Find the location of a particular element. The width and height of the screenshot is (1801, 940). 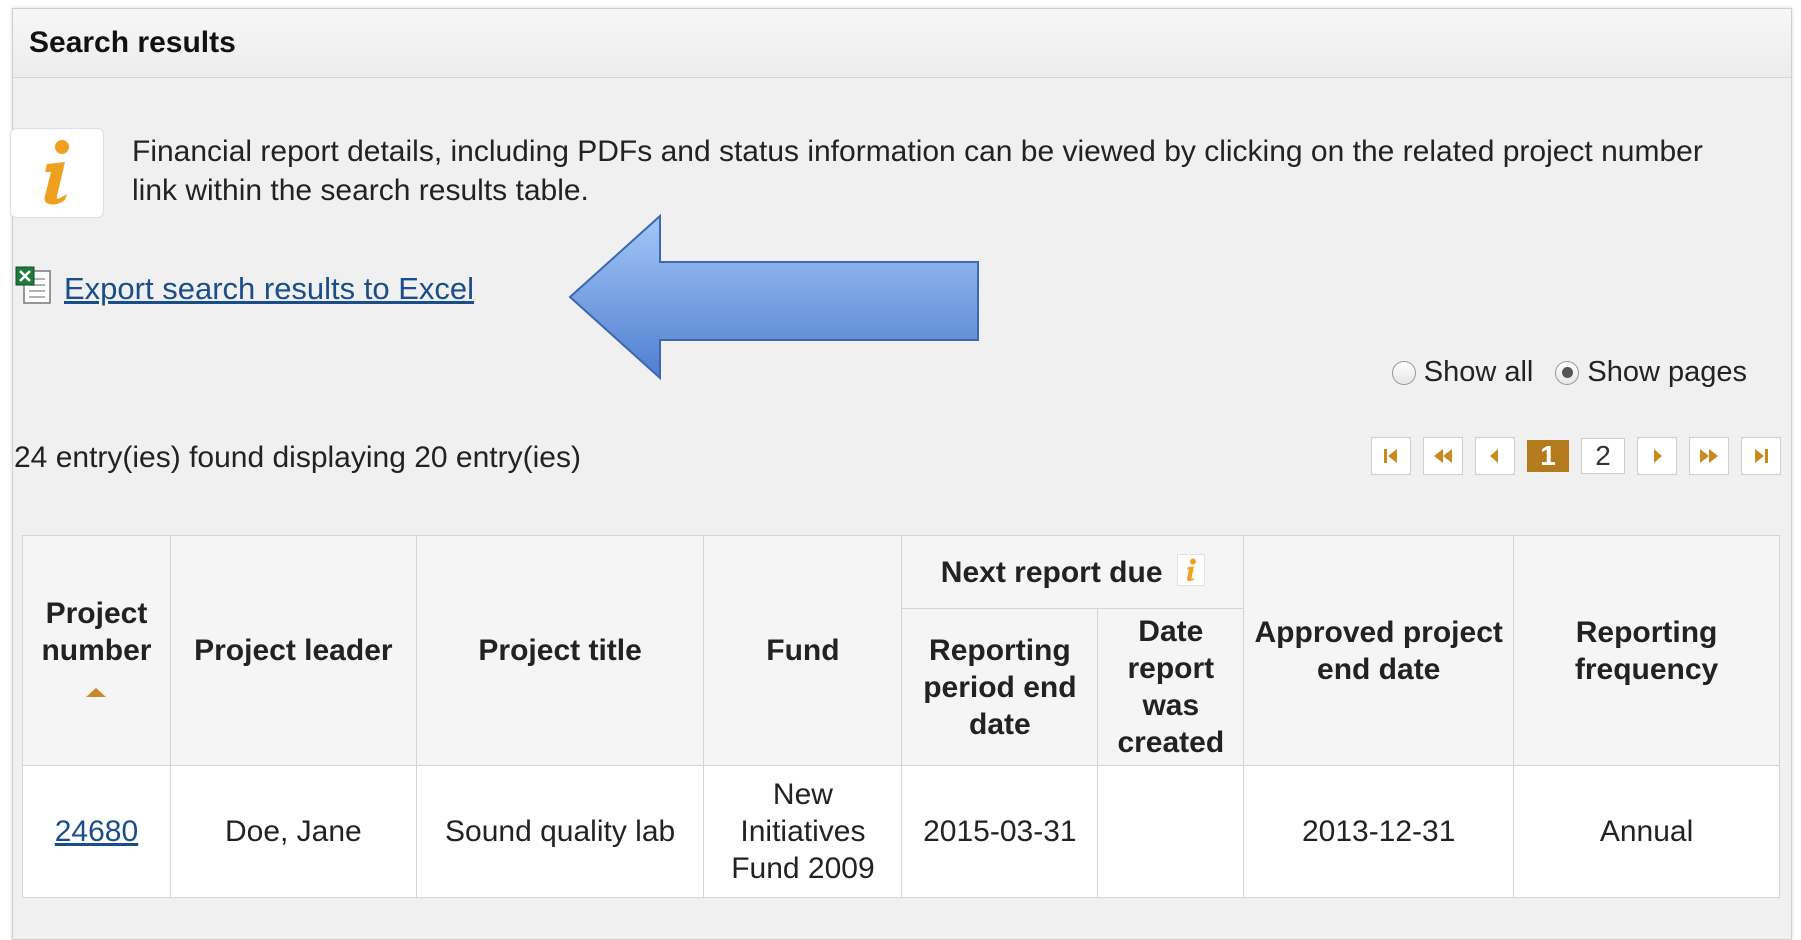

last-page-button is located at coordinates (1761, 456).